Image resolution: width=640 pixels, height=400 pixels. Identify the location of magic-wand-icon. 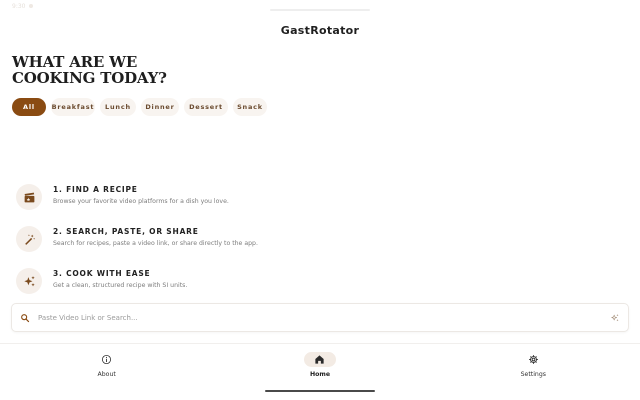
(29, 239).